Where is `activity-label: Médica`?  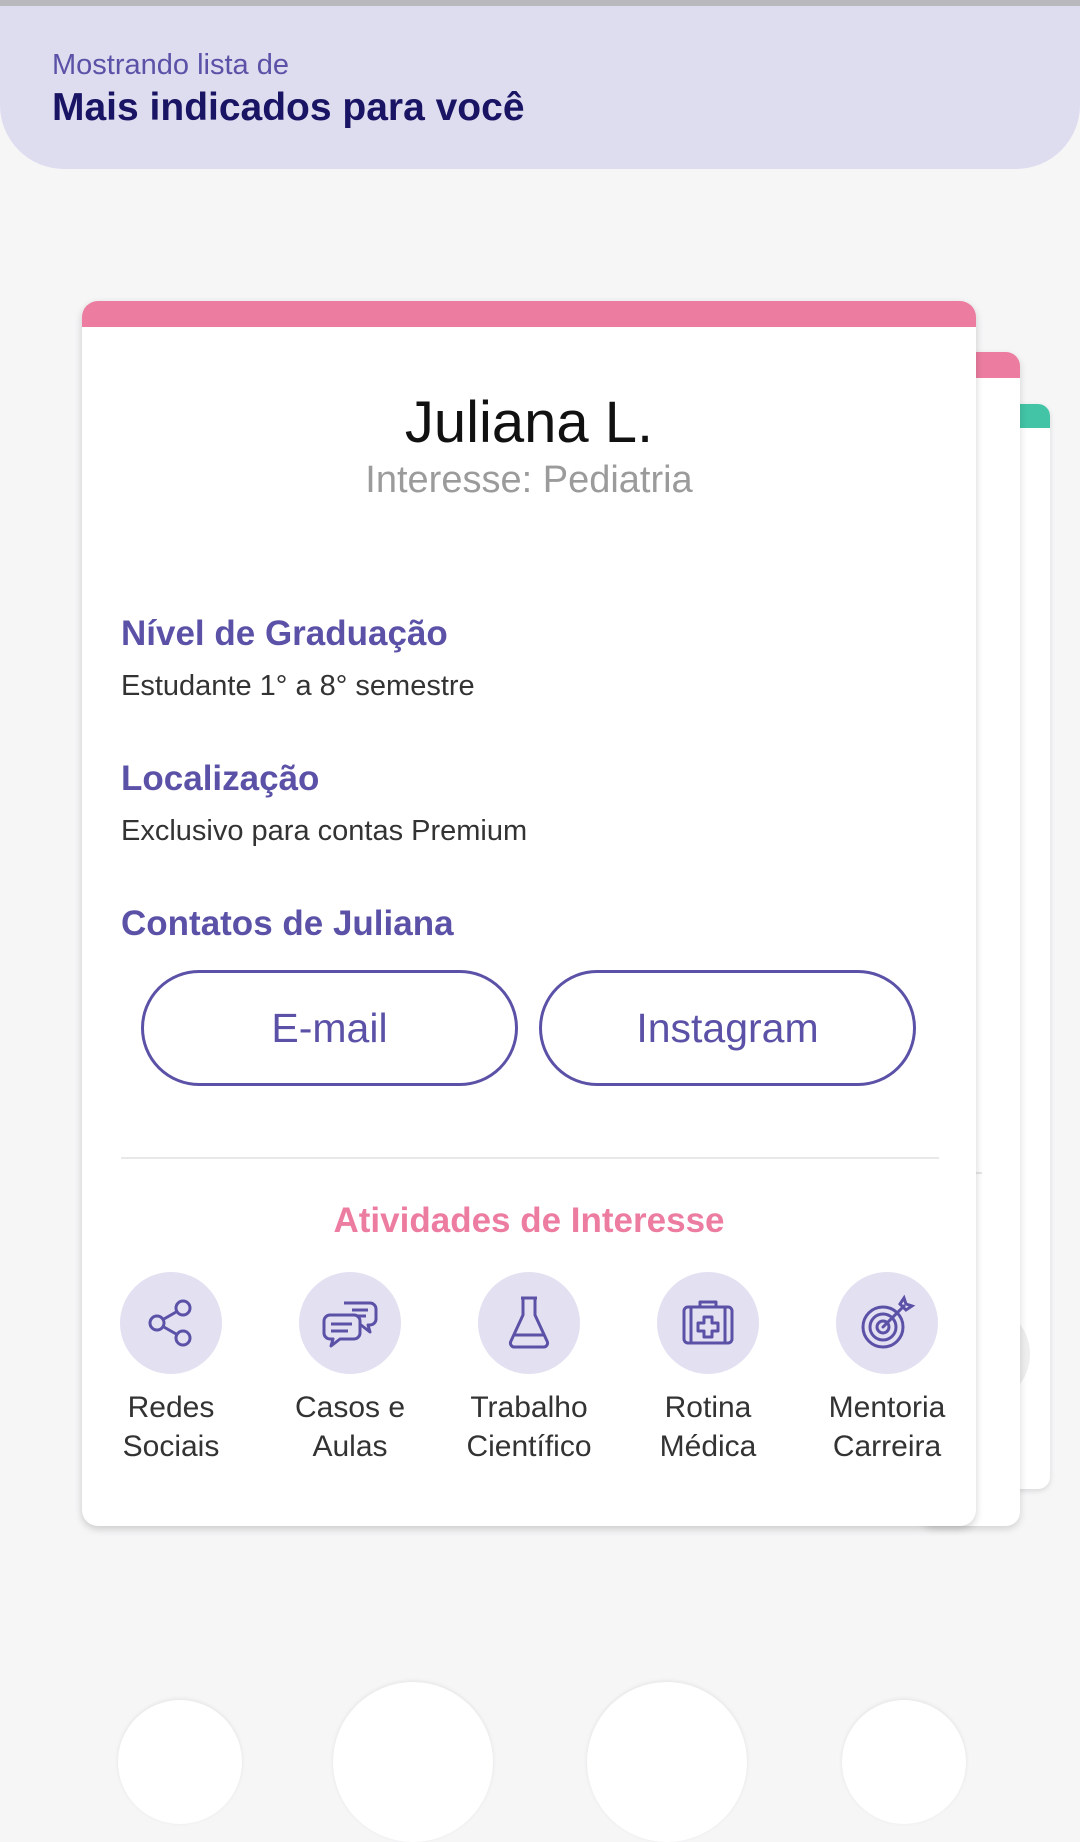
activity-label: Médica is located at coordinates (708, 1446).